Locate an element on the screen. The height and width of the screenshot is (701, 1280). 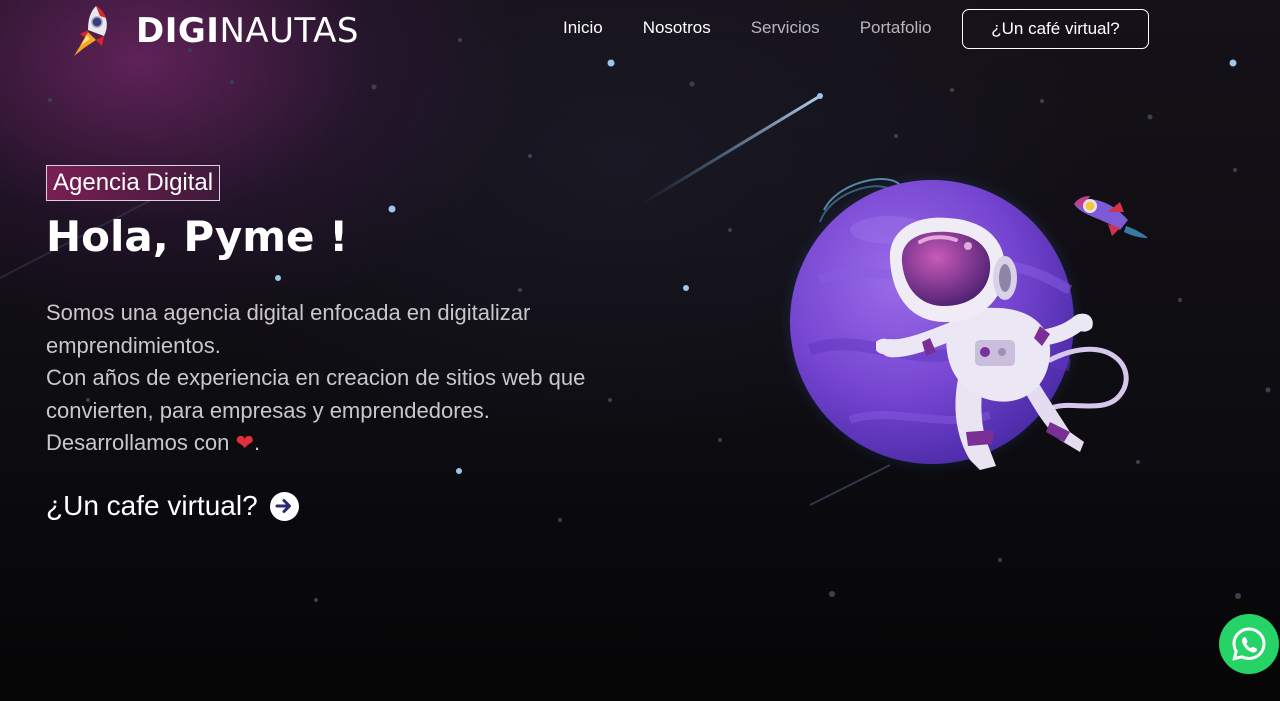
nav-item-portafolio: Portafolio is located at coordinates (896, 28).